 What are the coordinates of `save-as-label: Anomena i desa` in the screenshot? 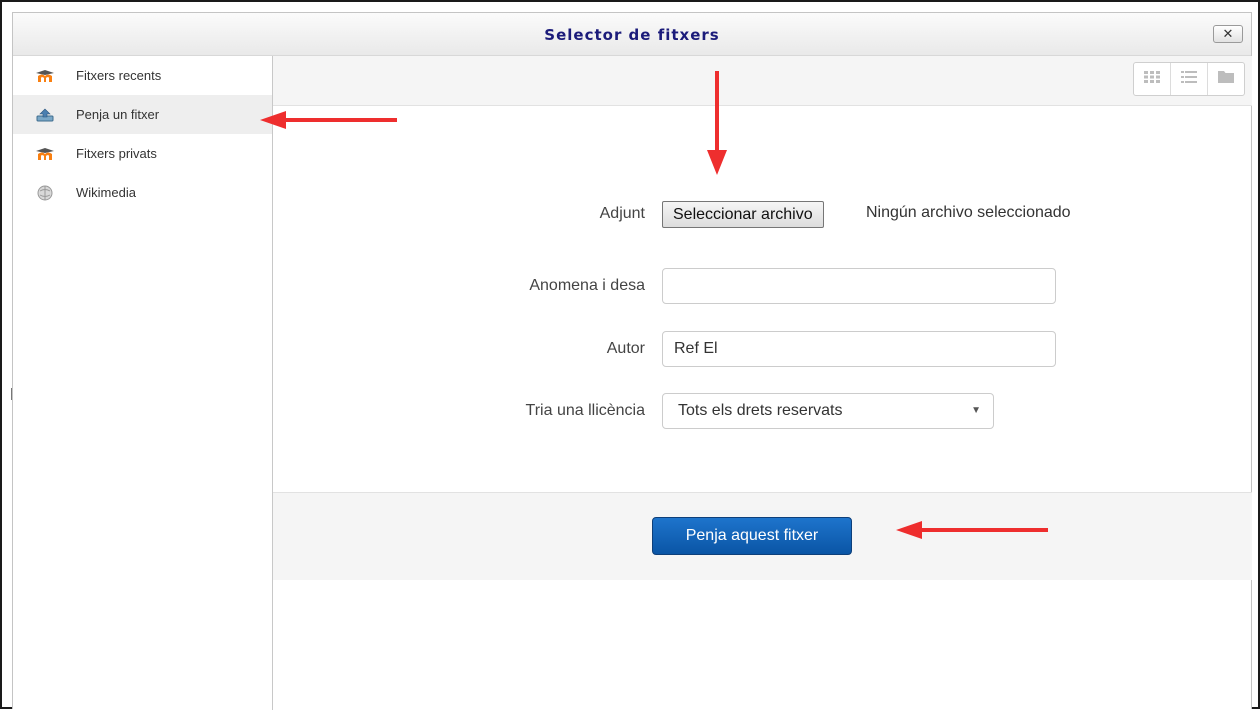 It's located at (587, 285).